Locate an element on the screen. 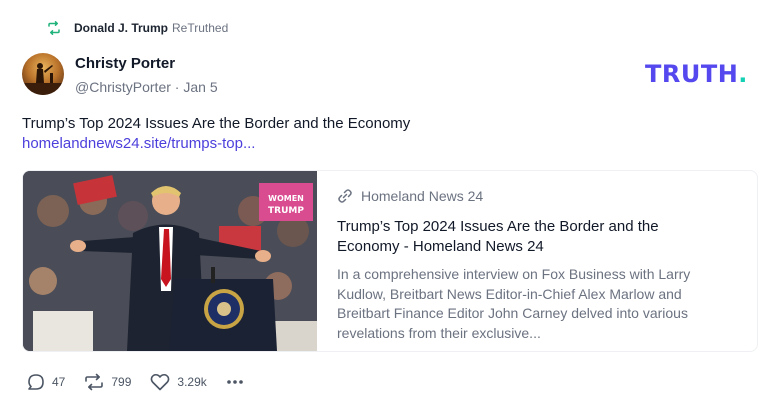 This screenshot has height=413, width=778. truth-logo: TRUTH. is located at coordinates (696, 74).